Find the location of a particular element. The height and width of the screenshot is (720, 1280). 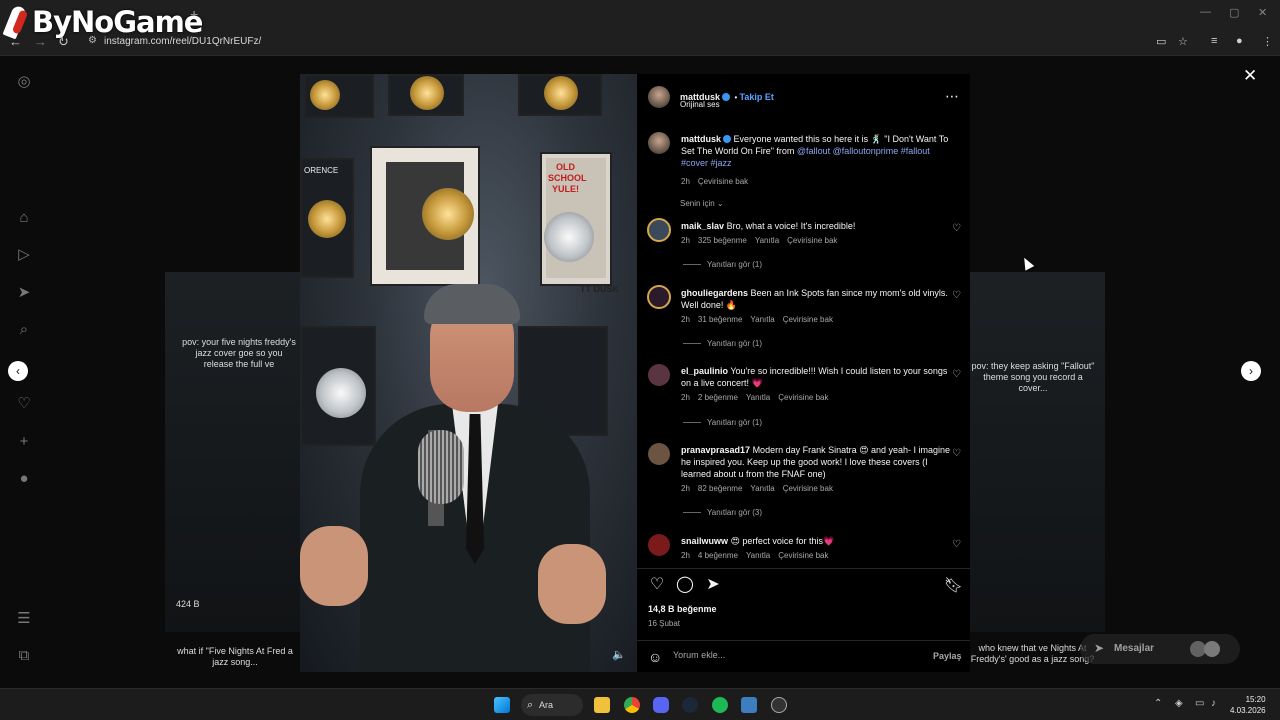

maximize-button: ▢ is located at coordinates (1234, 12).